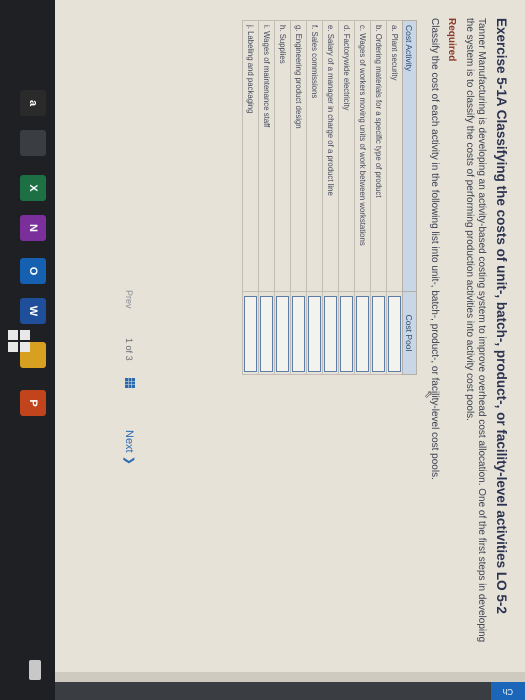  What do you see at coordinates (33, 311) in the screenshot?
I see `word-icon: W` at bounding box center [33, 311].